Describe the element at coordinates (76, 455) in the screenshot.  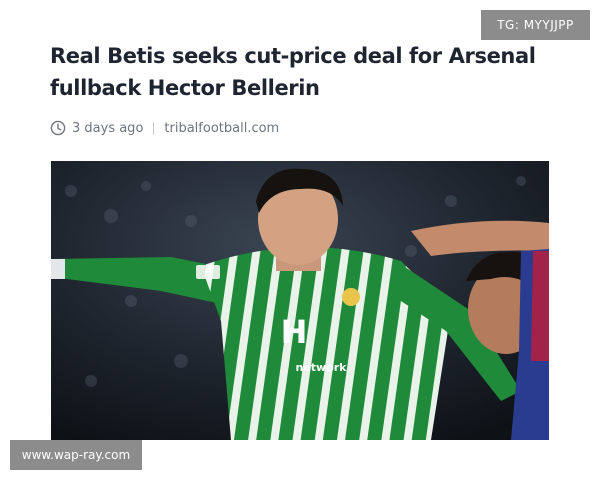
I see `watermark-bottom: www.wap-ray.com` at that location.